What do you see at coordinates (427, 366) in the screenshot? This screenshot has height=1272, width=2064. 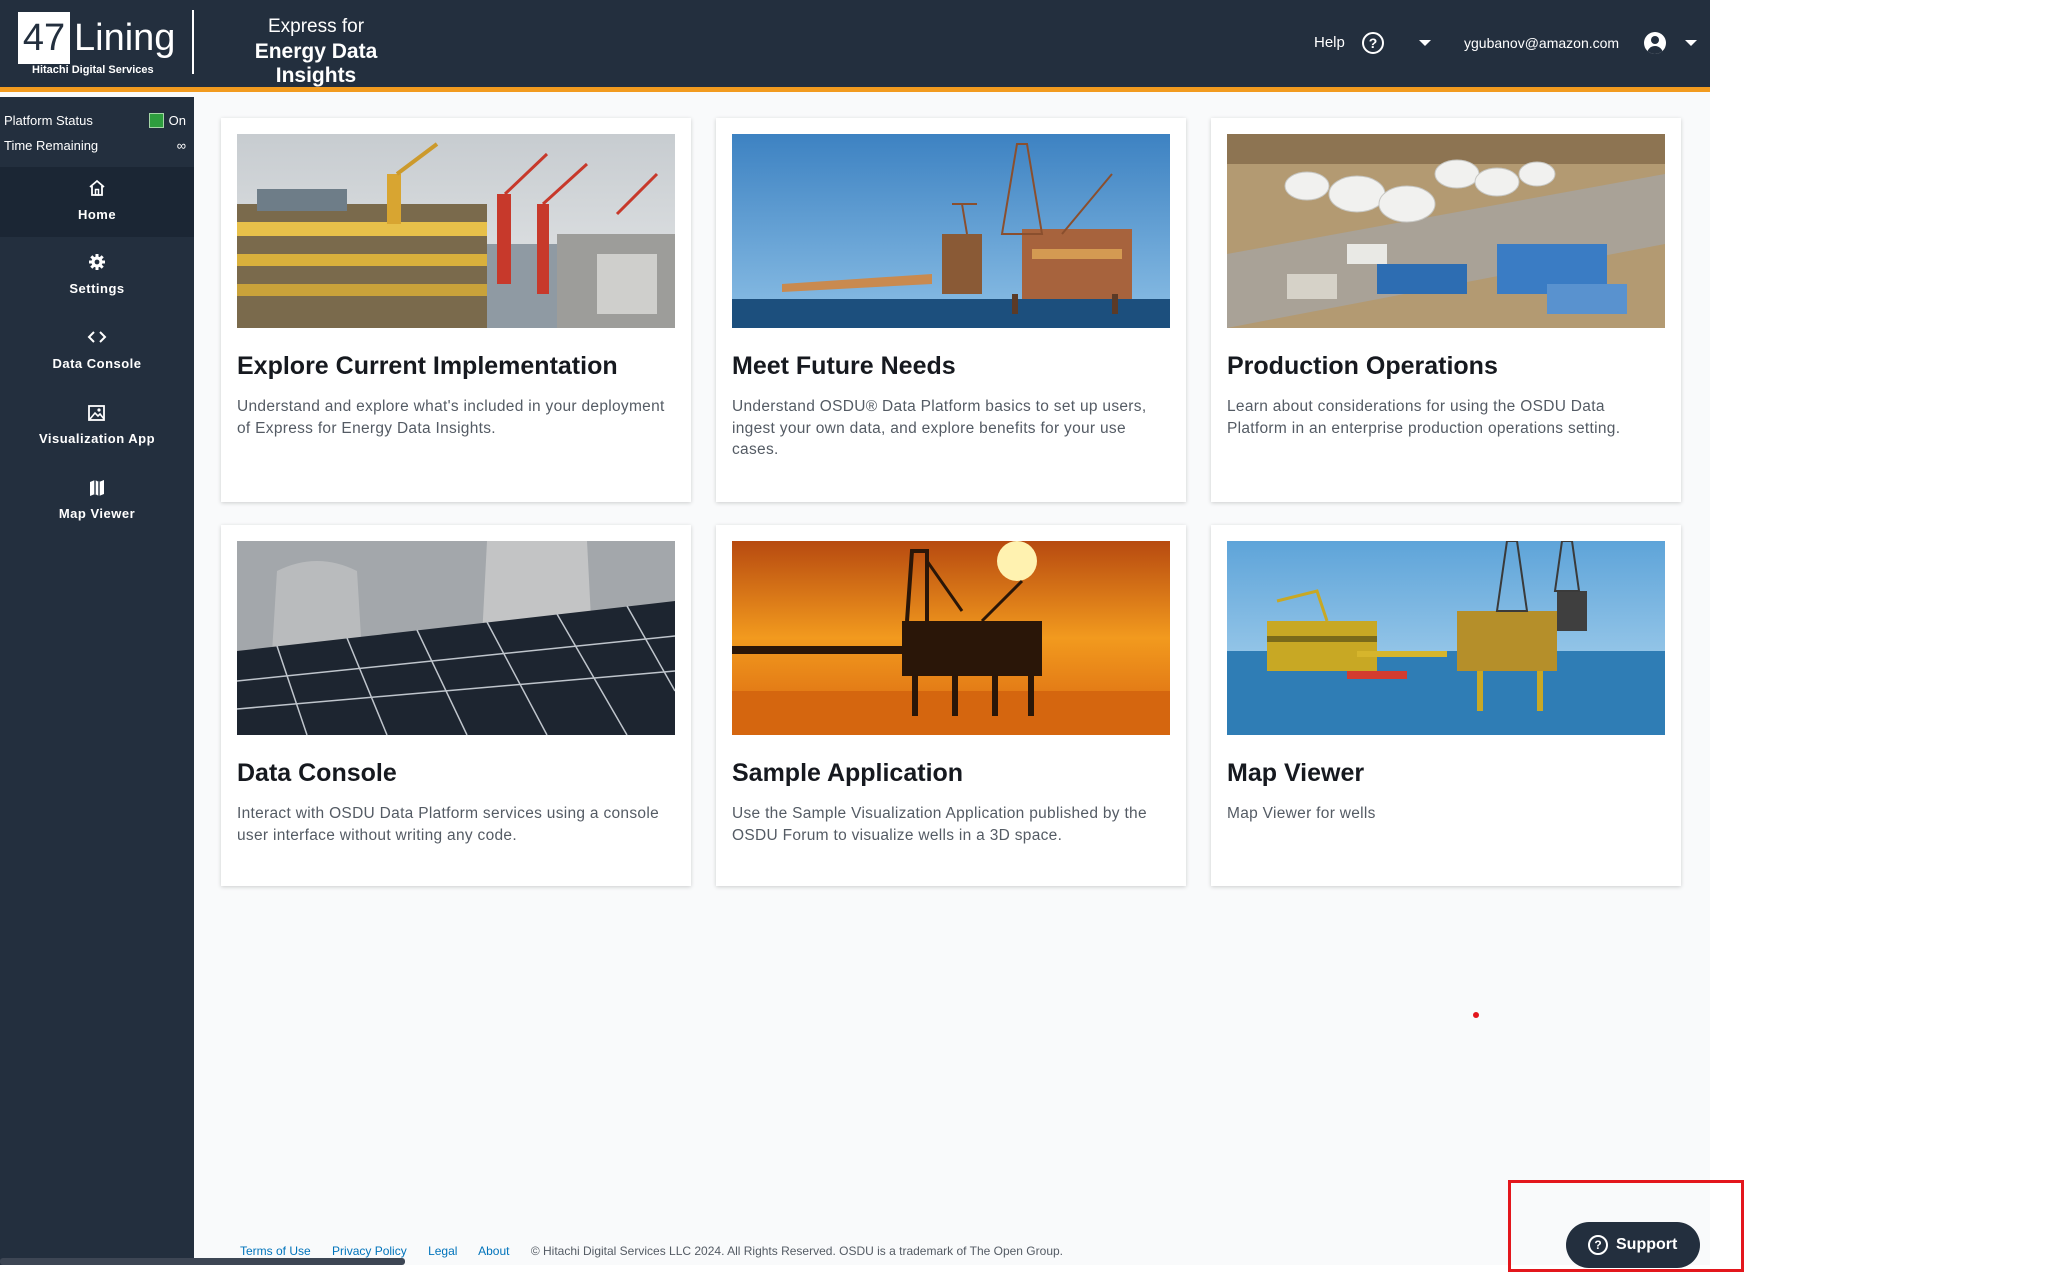 I see `card-title: Explore Current Implementation` at bounding box center [427, 366].